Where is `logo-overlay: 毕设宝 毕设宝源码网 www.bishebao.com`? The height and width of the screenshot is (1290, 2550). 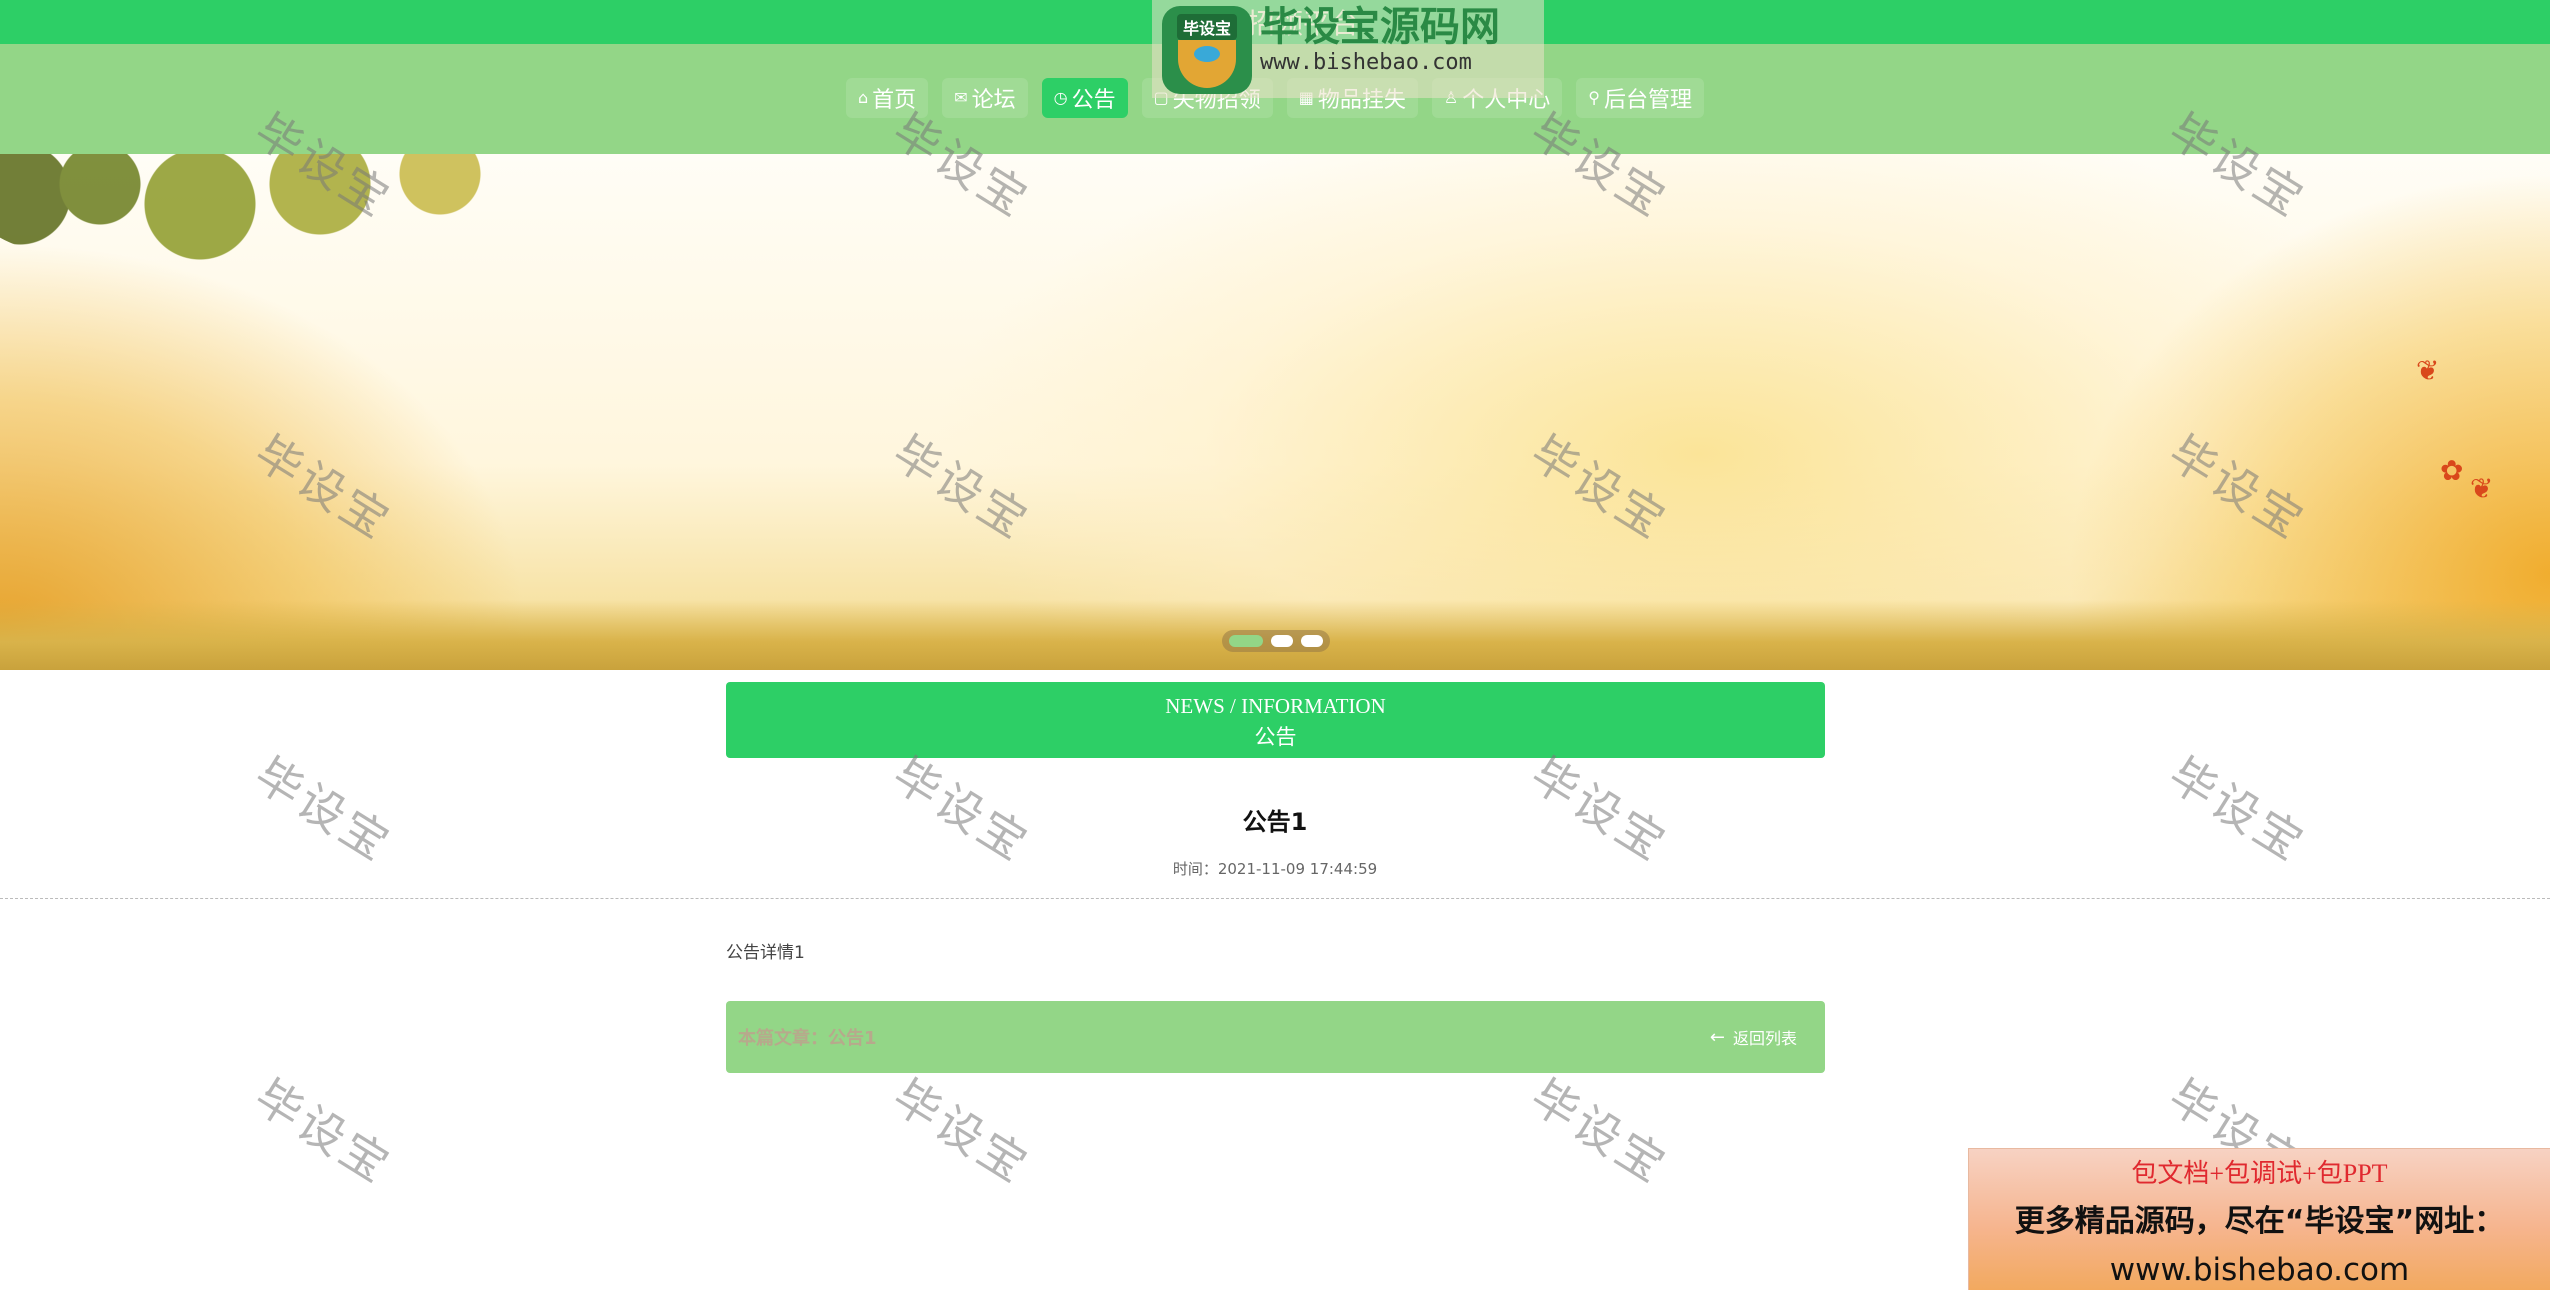 logo-overlay: 毕设宝 毕设宝源码网 www.bishebao.com is located at coordinates (1348, 49).